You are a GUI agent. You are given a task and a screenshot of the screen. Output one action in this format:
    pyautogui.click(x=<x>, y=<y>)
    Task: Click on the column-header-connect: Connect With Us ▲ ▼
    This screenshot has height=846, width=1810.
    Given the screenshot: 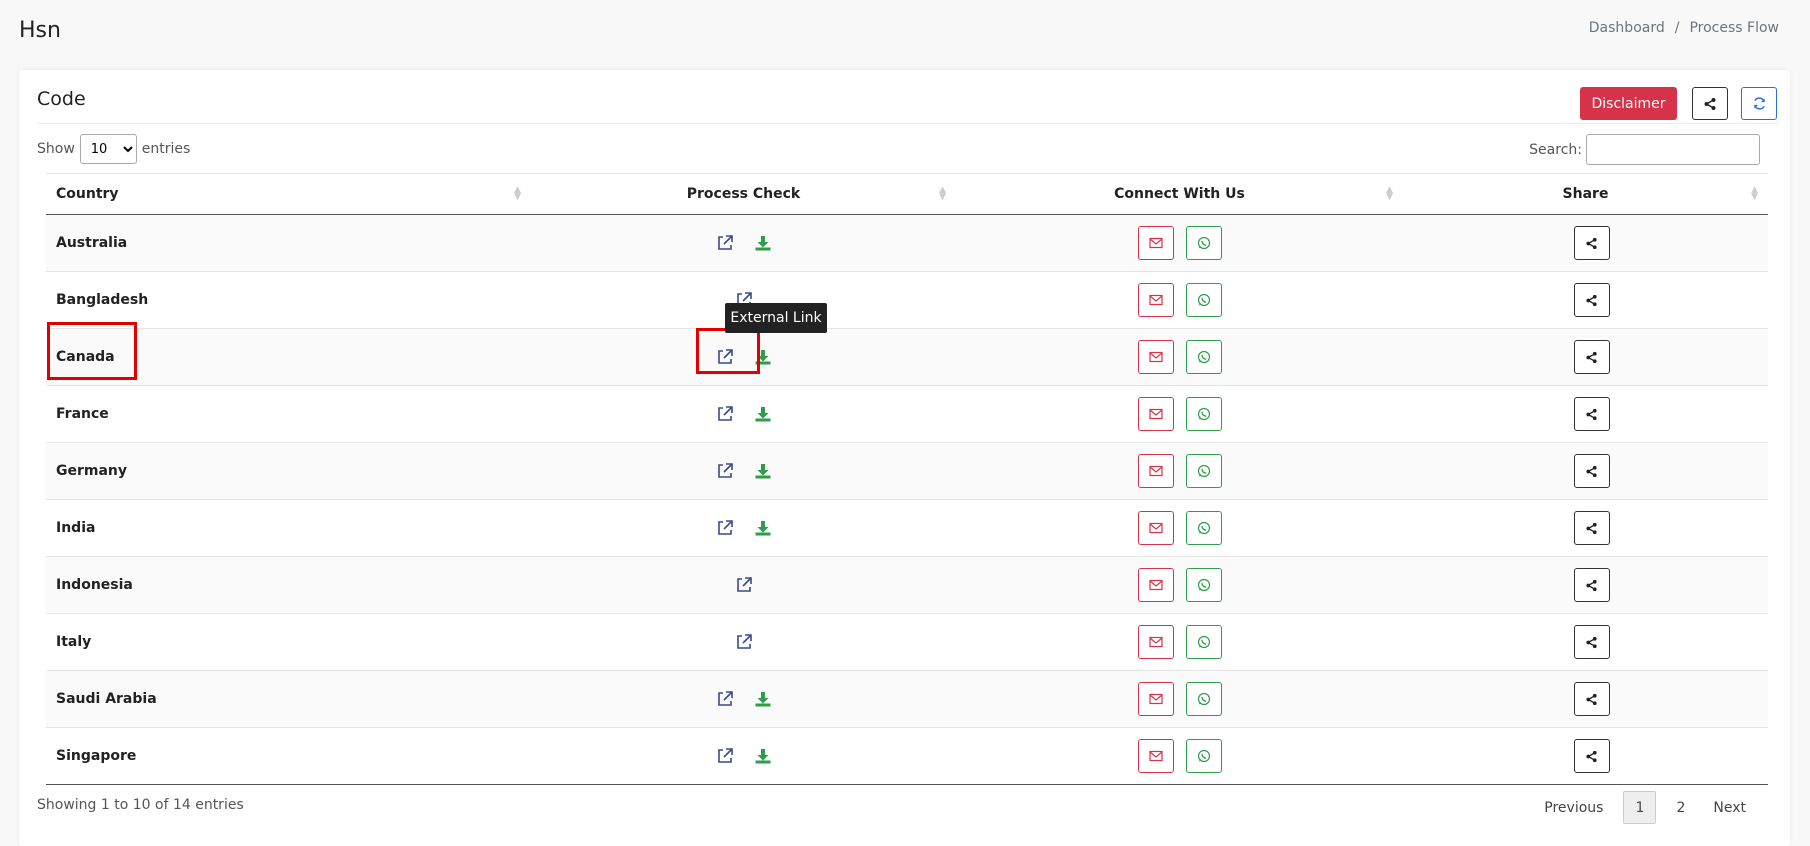 What is the action you would take?
    pyautogui.click(x=1179, y=194)
    